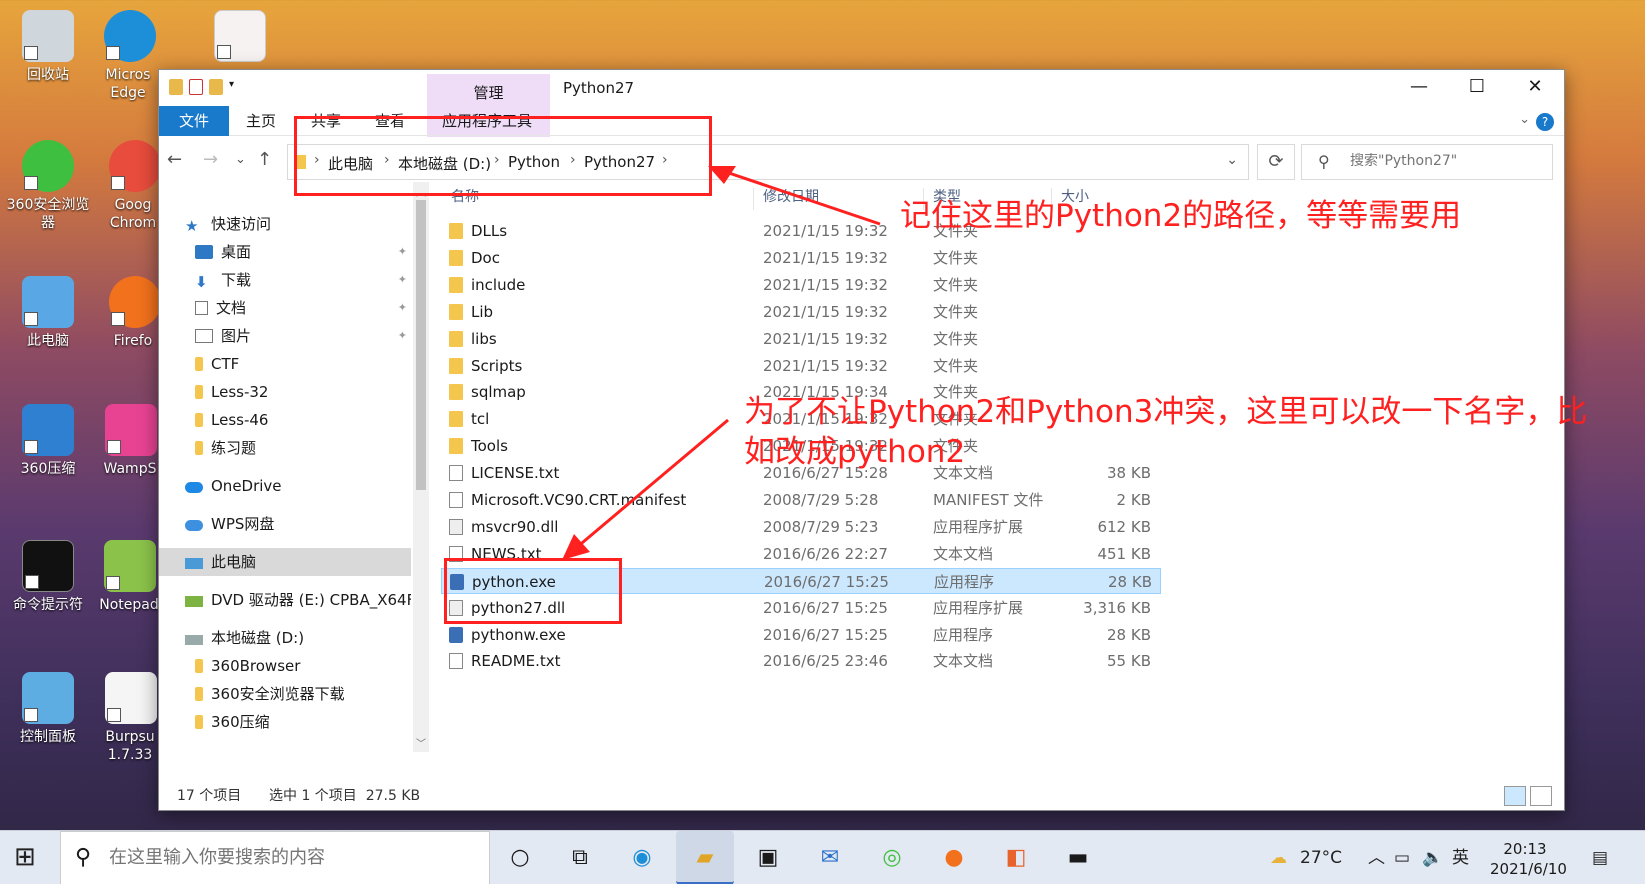  What do you see at coordinates (830, 858) in the screenshot?
I see `mail-icon: ✉` at bounding box center [830, 858].